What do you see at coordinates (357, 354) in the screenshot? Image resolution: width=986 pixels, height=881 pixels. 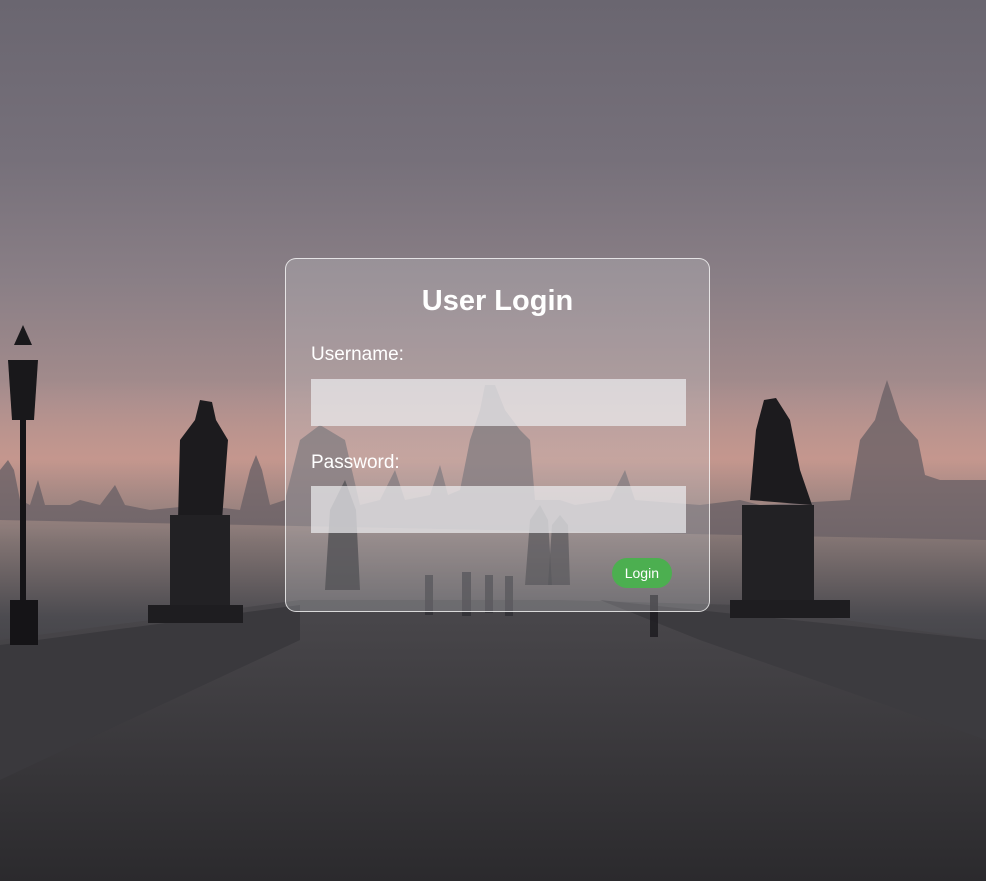 I see `username-label: Username:` at bounding box center [357, 354].